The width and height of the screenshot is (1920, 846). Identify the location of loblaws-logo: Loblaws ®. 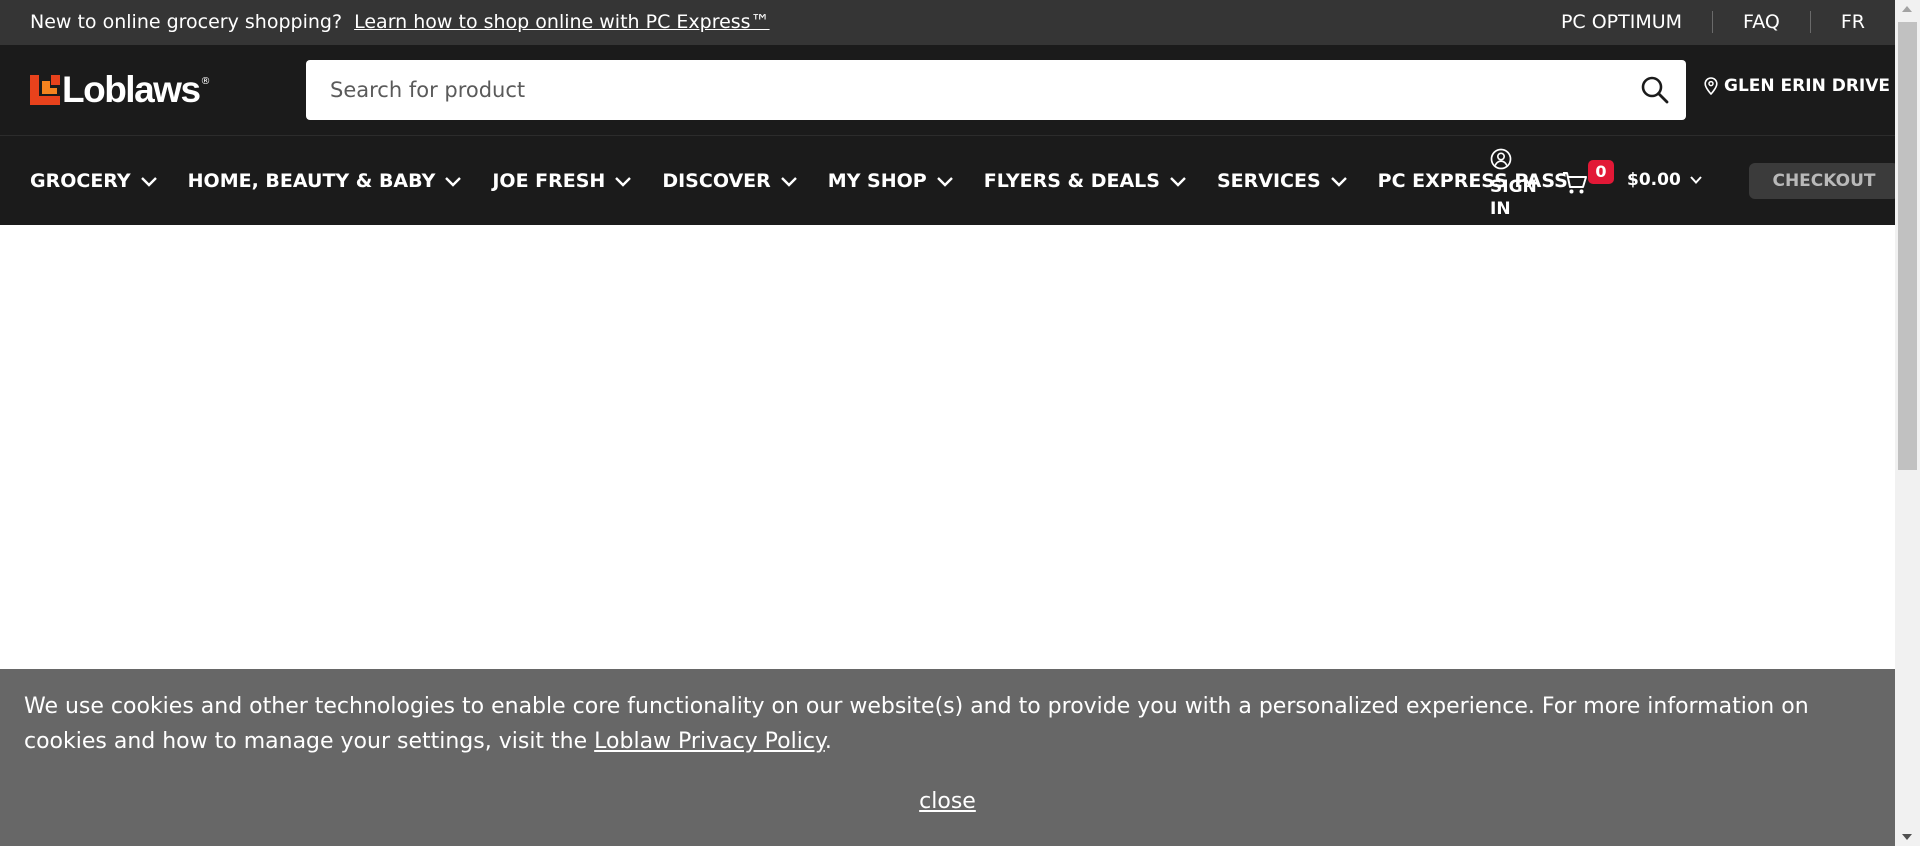
(120, 90).